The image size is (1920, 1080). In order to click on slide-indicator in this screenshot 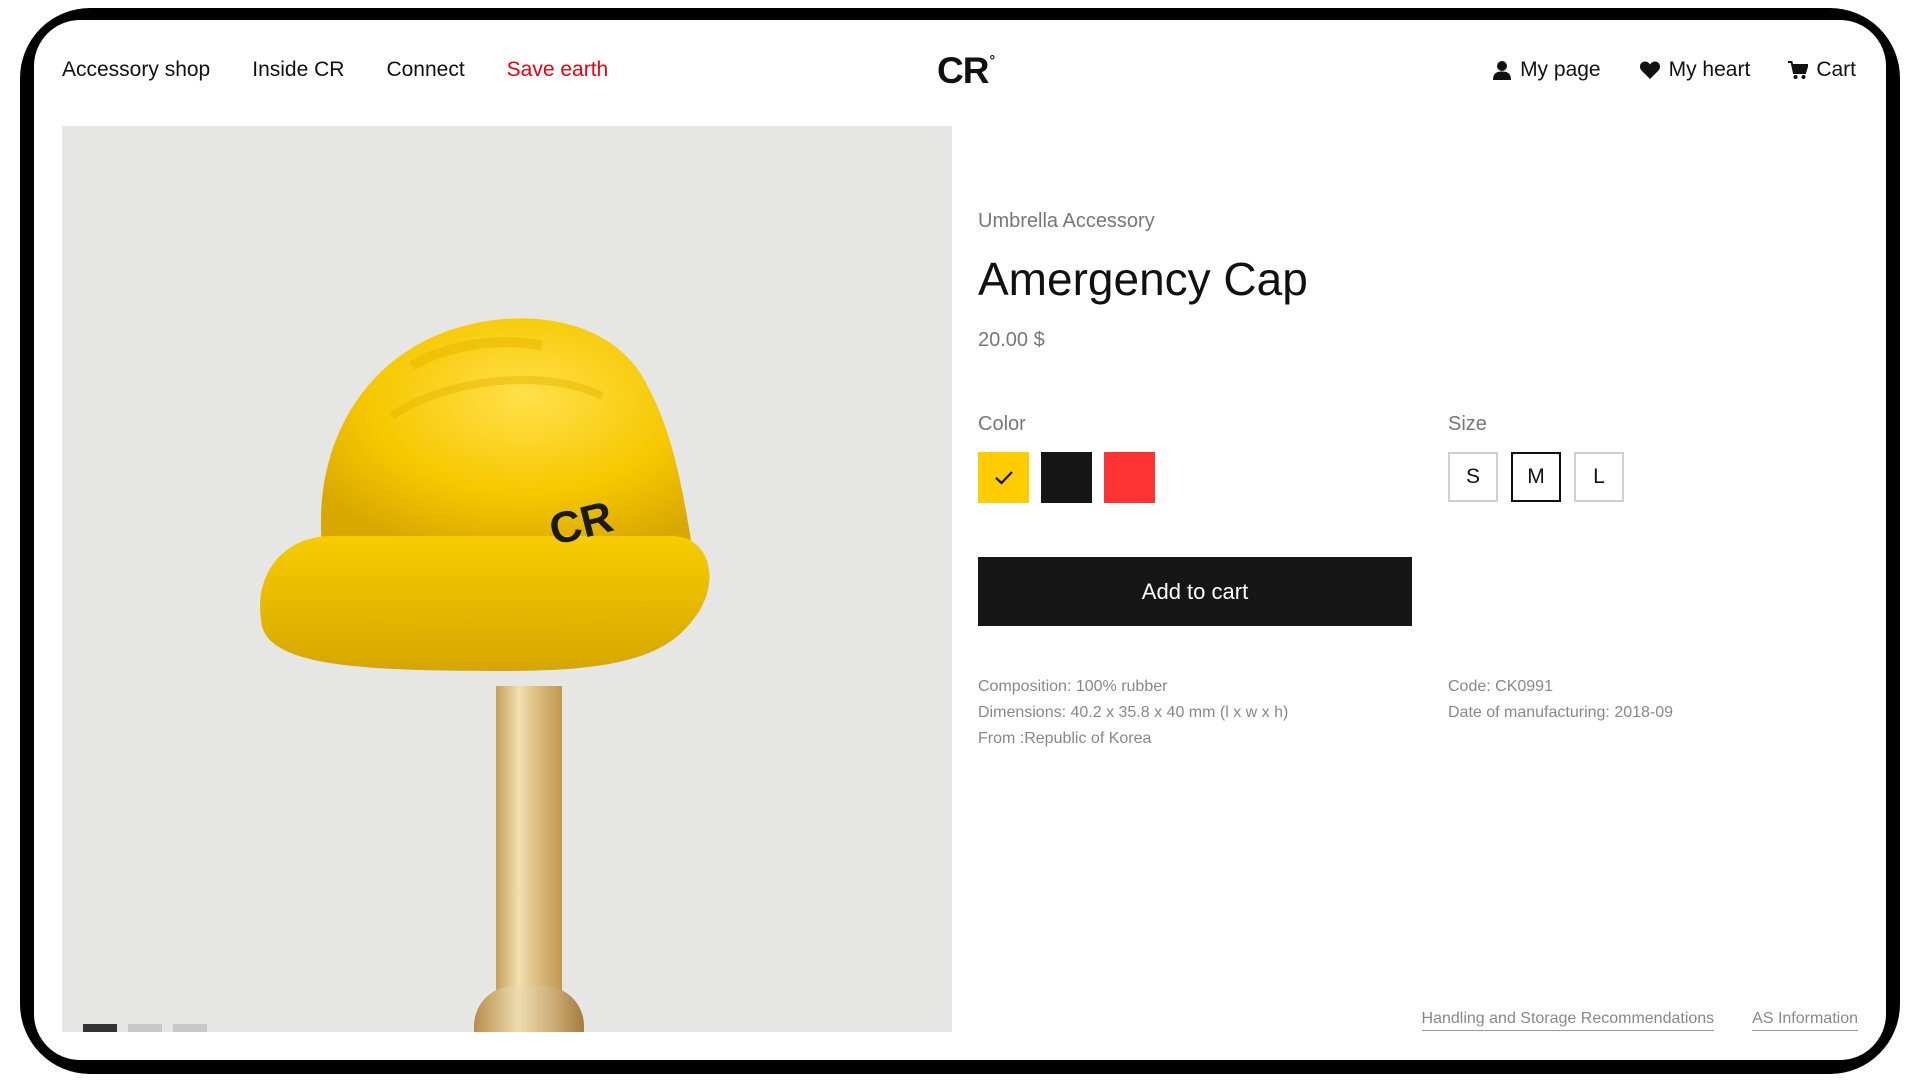, I will do `click(145, 1028)`.